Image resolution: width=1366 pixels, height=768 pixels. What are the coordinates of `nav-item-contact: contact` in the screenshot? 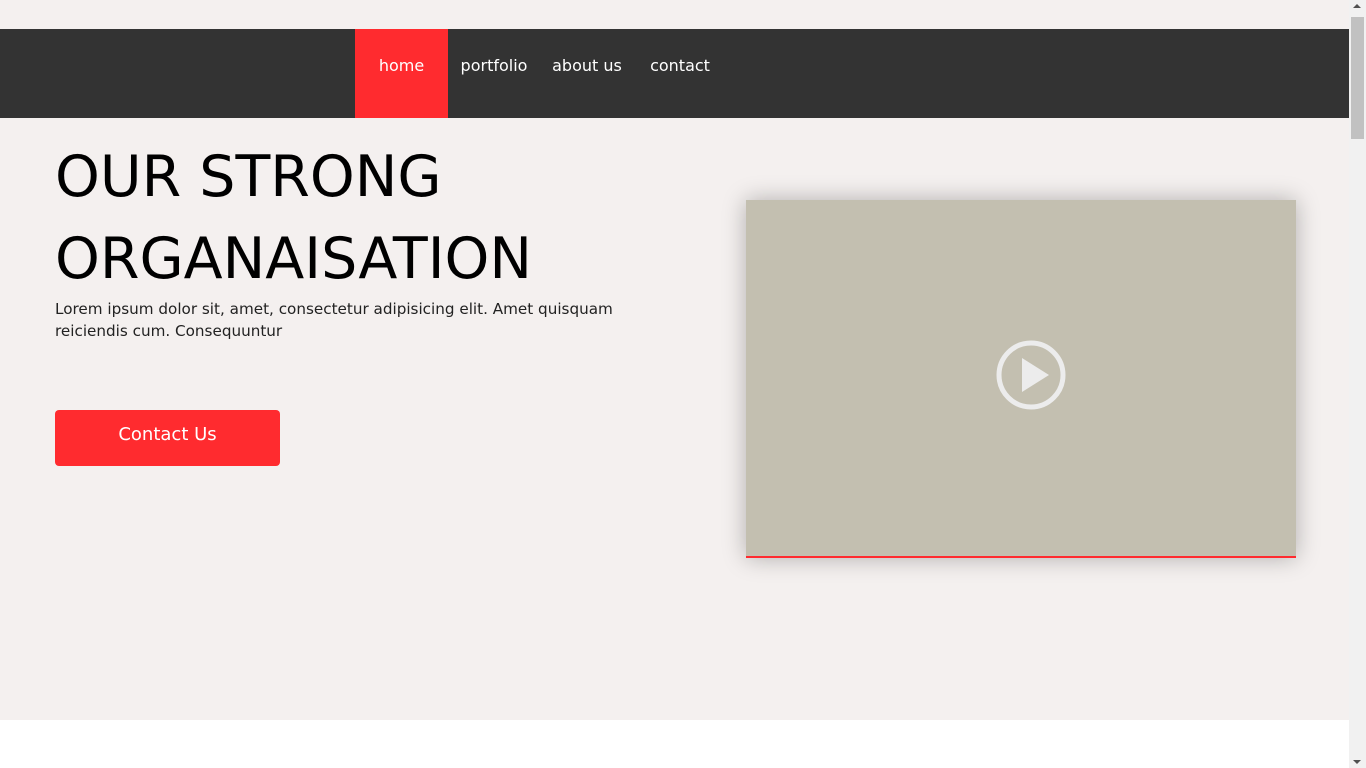 It's located at (680, 73).